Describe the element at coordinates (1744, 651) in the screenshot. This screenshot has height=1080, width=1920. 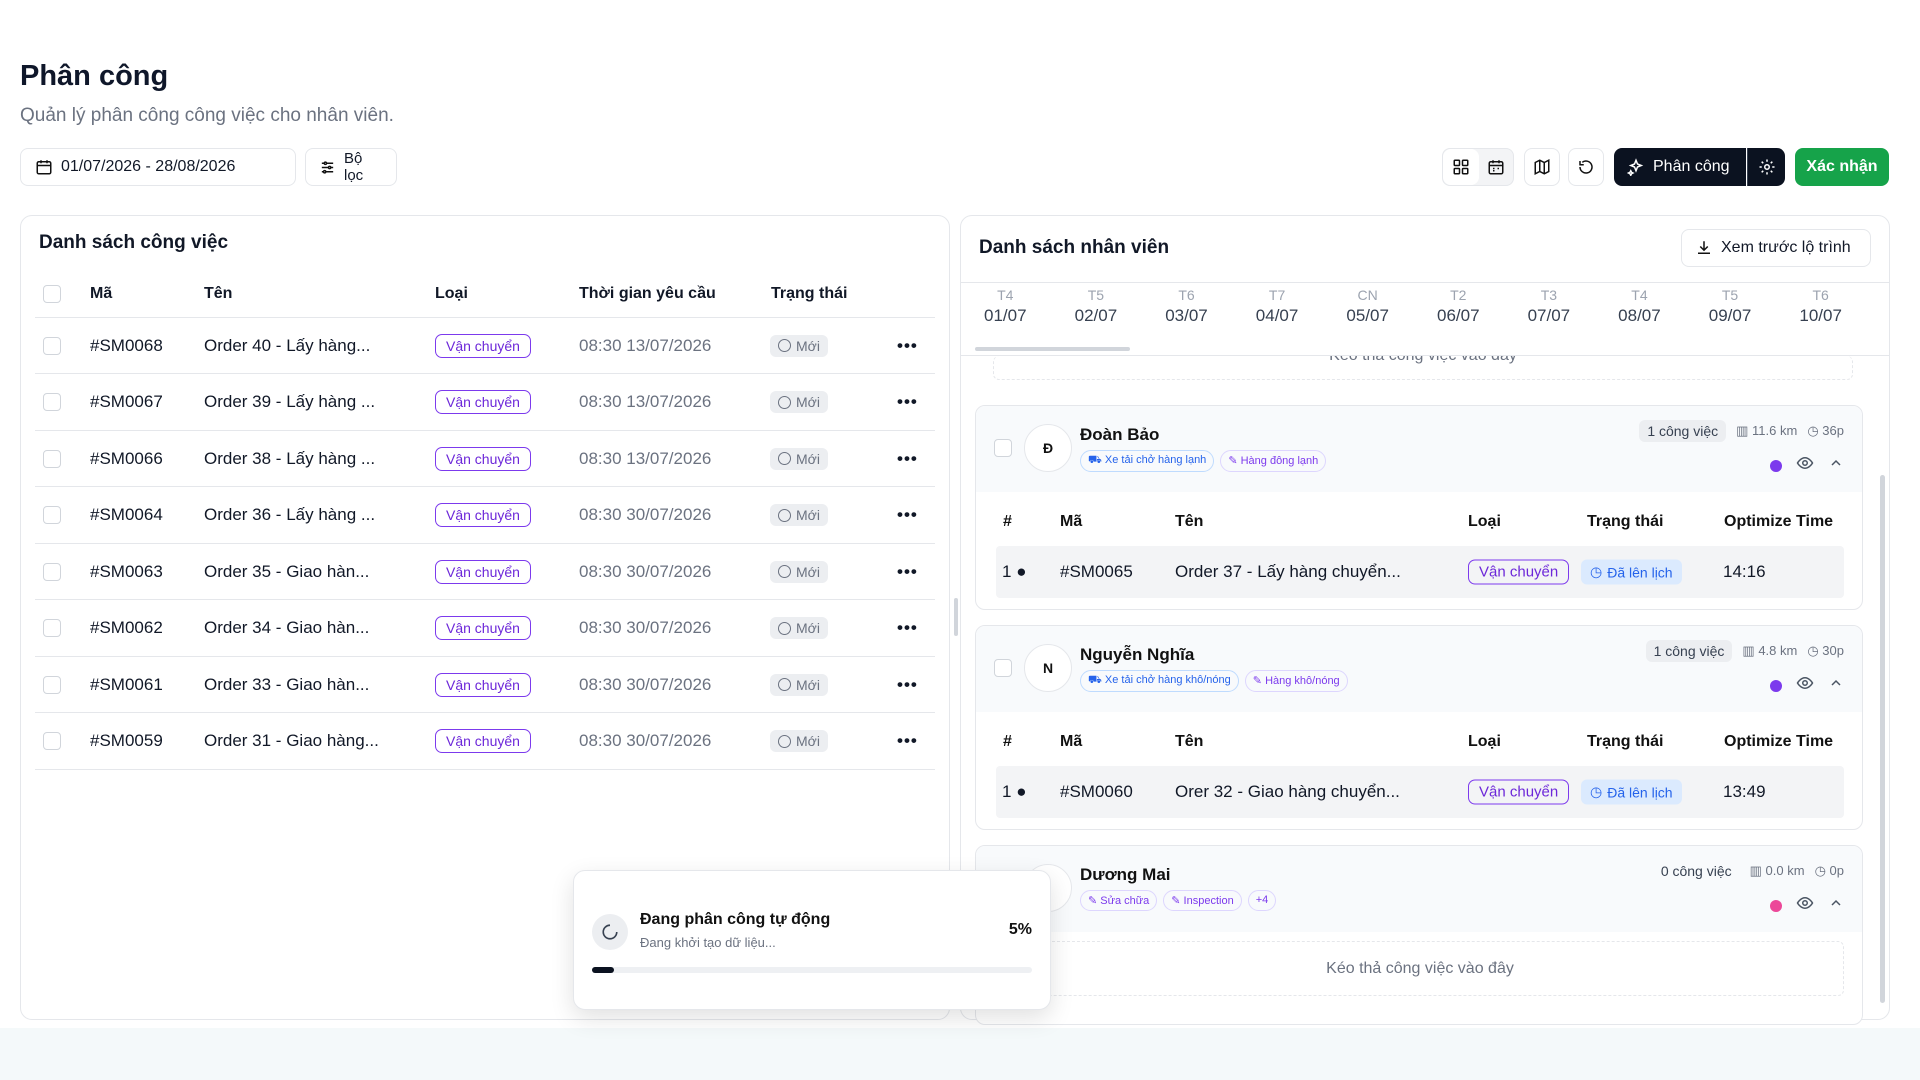
I see `employee-stats: 1 công việc ▥ 4.8 km ◷ 30p` at that location.